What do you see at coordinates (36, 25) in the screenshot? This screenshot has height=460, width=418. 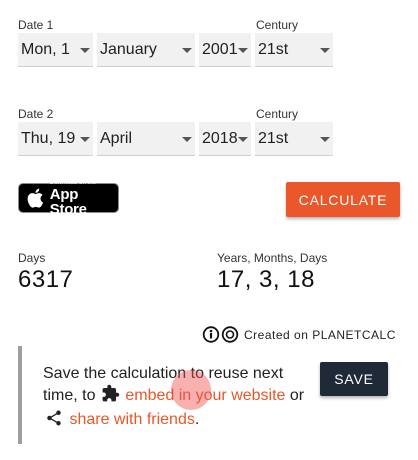 I see `date1-label: Date 1` at bounding box center [36, 25].